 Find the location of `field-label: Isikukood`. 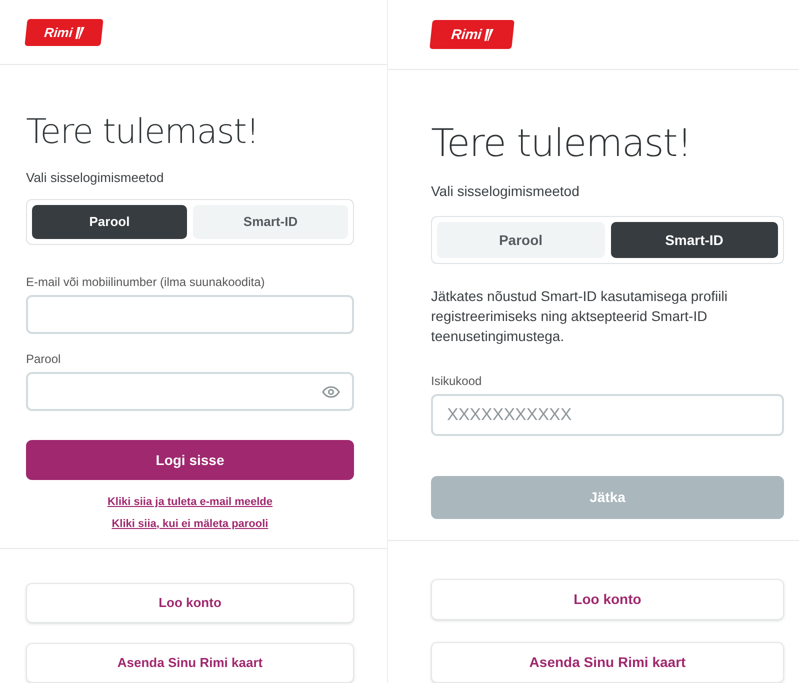

field-label: Isikukood is located at coordinates (457, 381).